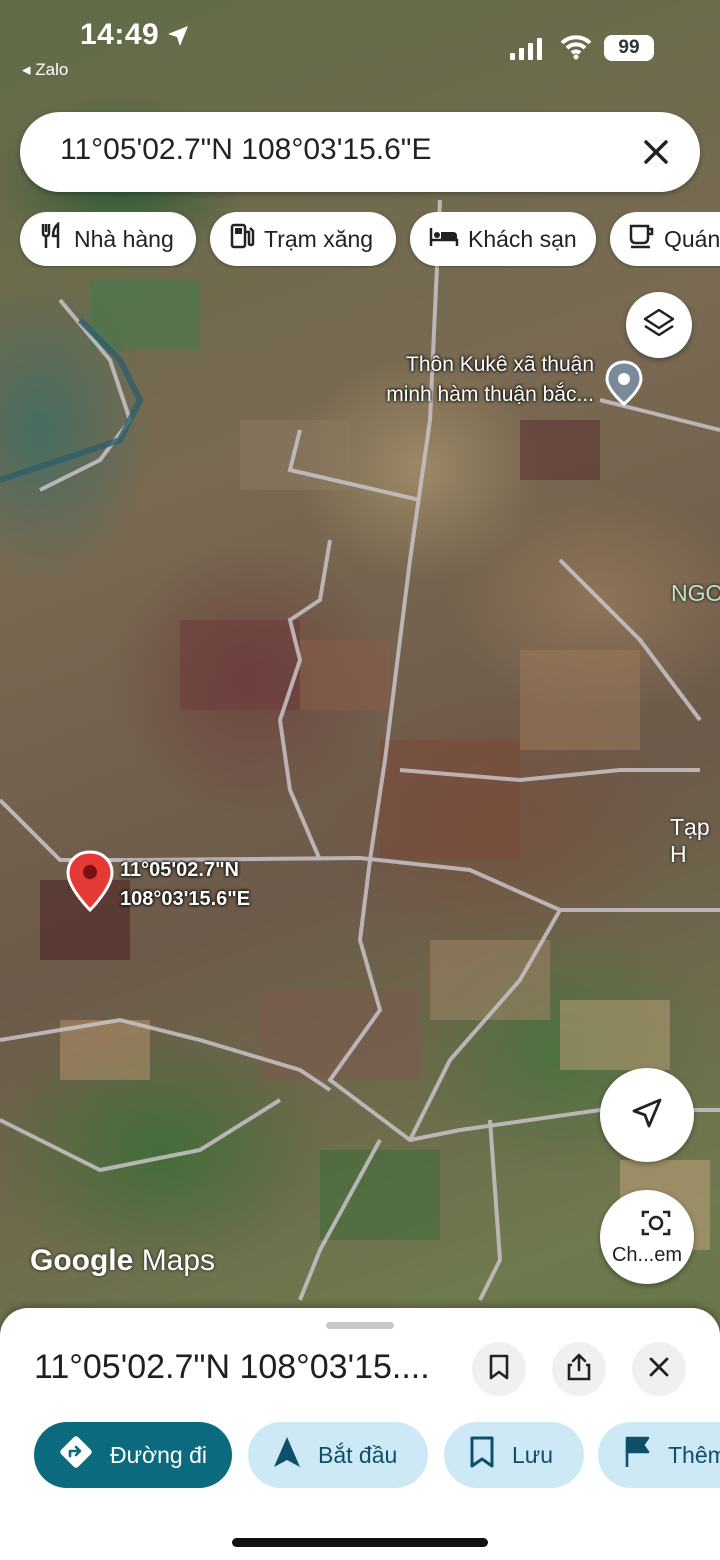 This screenshot has height=1560, width=720. I want to click on area-label: NGO, so click(695, 593).